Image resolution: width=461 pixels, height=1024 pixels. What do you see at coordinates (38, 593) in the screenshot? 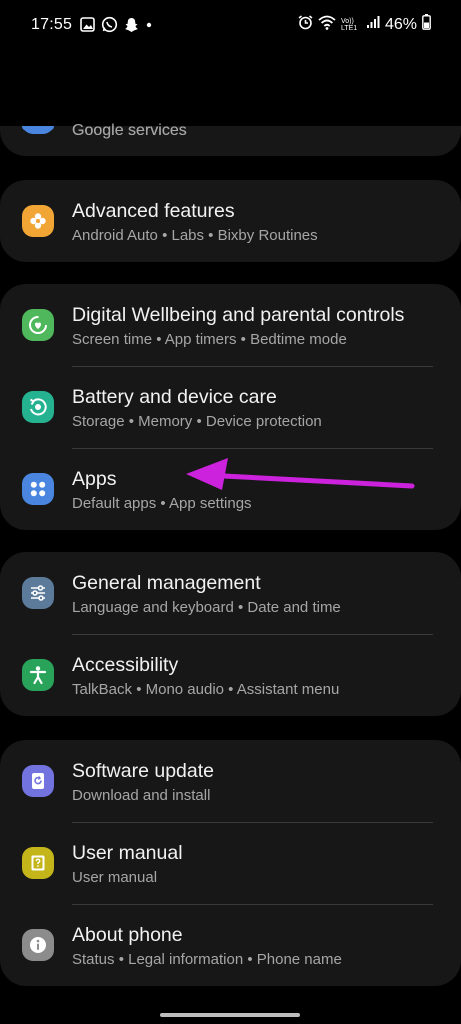
I see `sliders-icon` at bounding box center [38, 593].